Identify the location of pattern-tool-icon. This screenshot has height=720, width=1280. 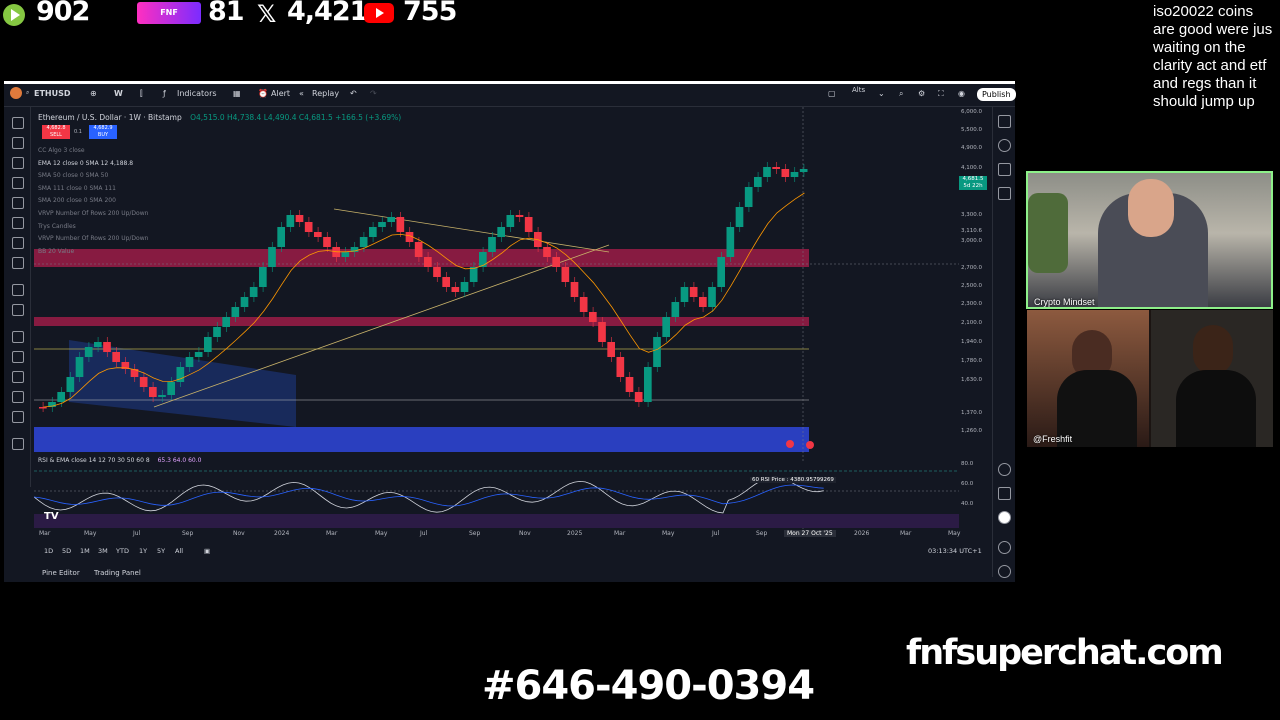
(18, 183).